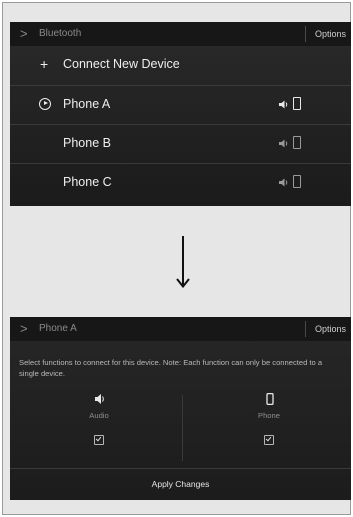 This screenshot has height=517, width=353. I want to click on screen-title: Phone A, so click(58, 328).